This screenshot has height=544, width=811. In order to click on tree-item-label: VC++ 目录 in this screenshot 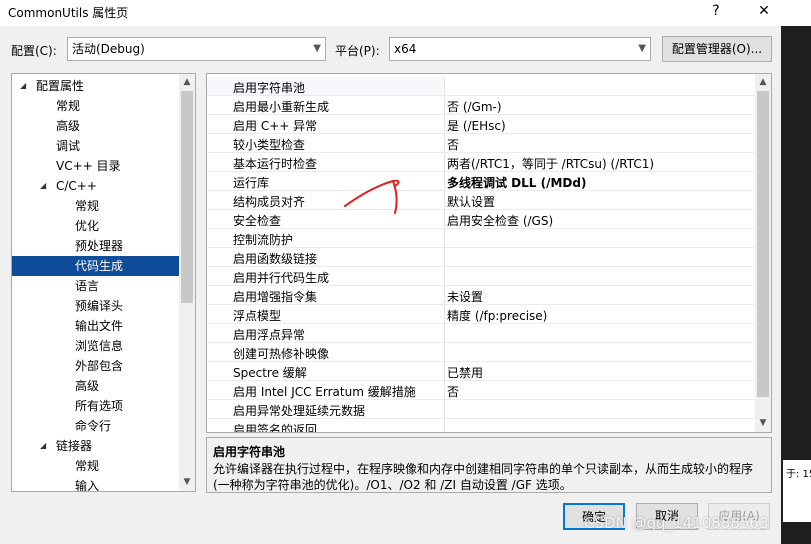, I will do `click(88, 166)`.